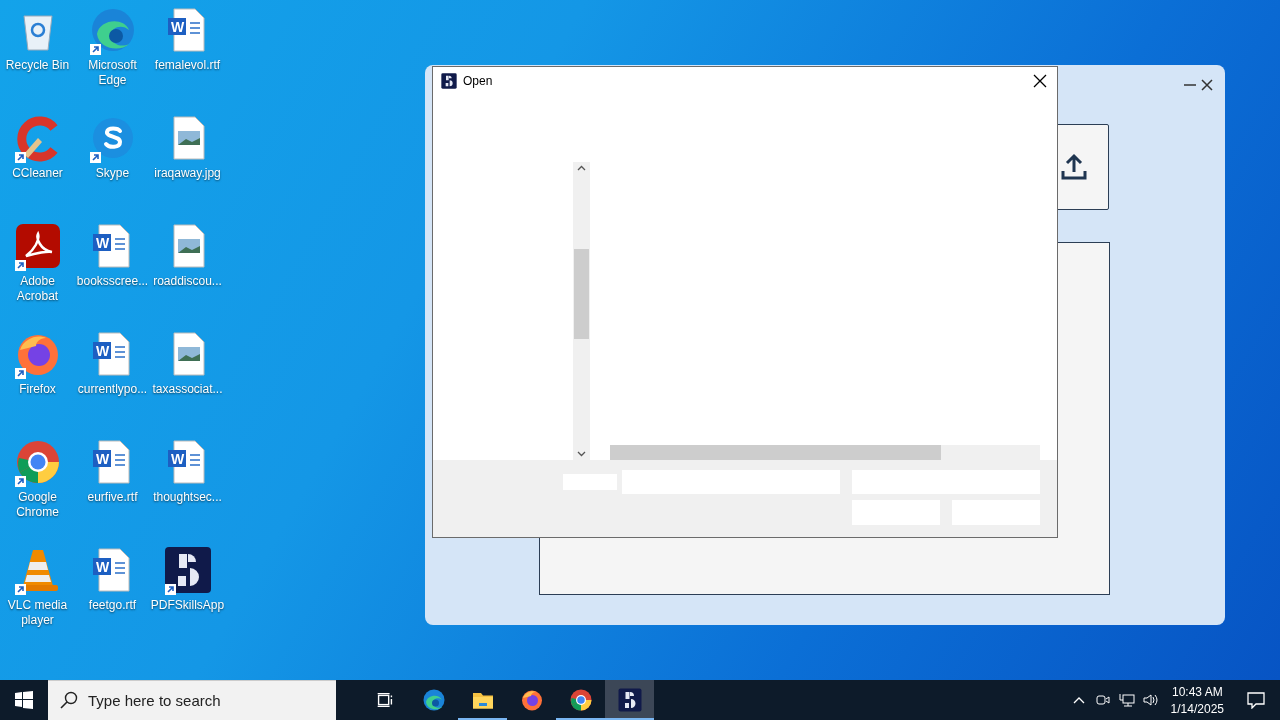 The image size is (1280, 720). I want to click on clock: 10:43 AM 1/14/2025, so click(1197, 700).